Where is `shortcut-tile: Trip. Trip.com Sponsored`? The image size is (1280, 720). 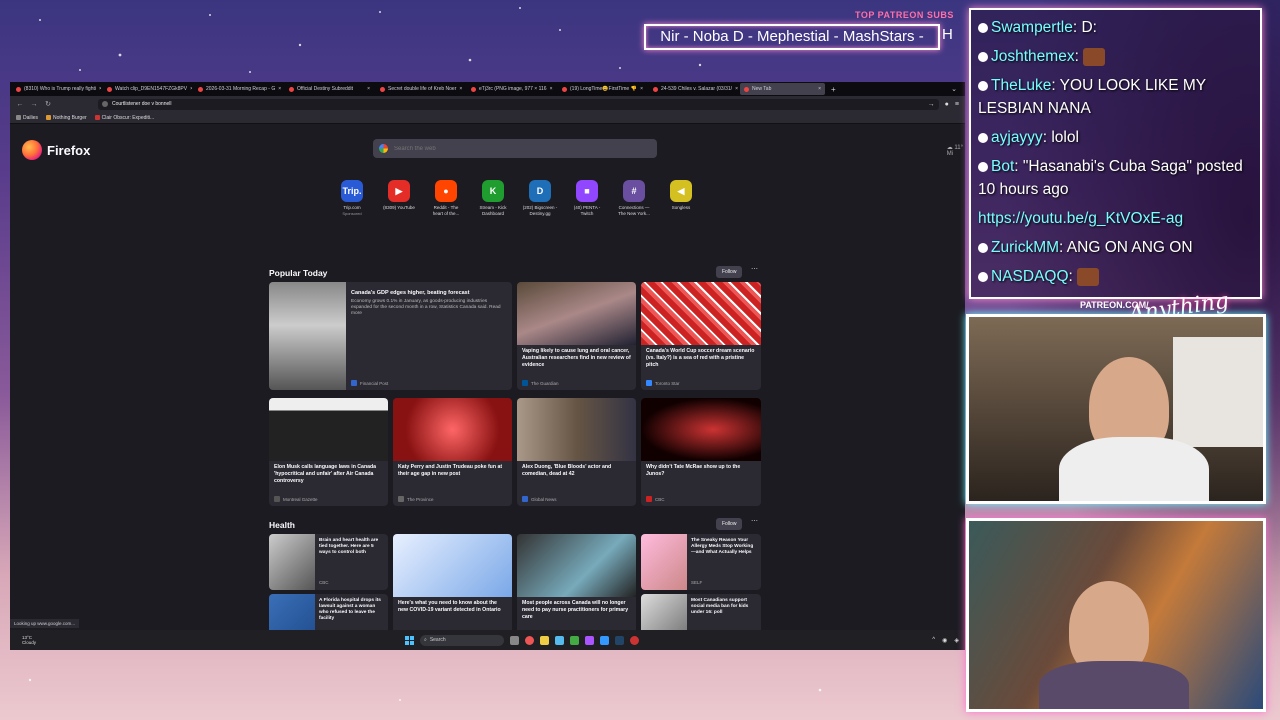
shortcut-tile: Trip. Trip.com Sponsored is located at coordinates (352, 198).